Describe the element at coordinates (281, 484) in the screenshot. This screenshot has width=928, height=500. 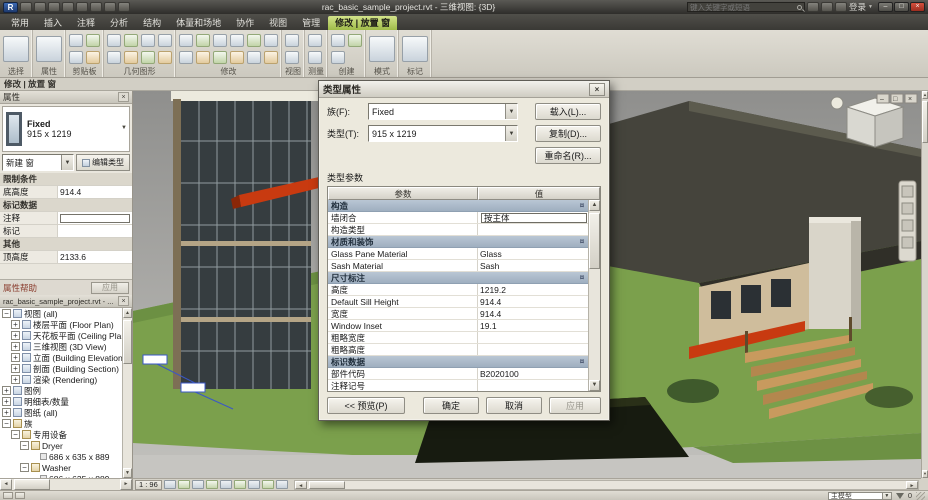
I see `reveal-hidden-icon` at that location.